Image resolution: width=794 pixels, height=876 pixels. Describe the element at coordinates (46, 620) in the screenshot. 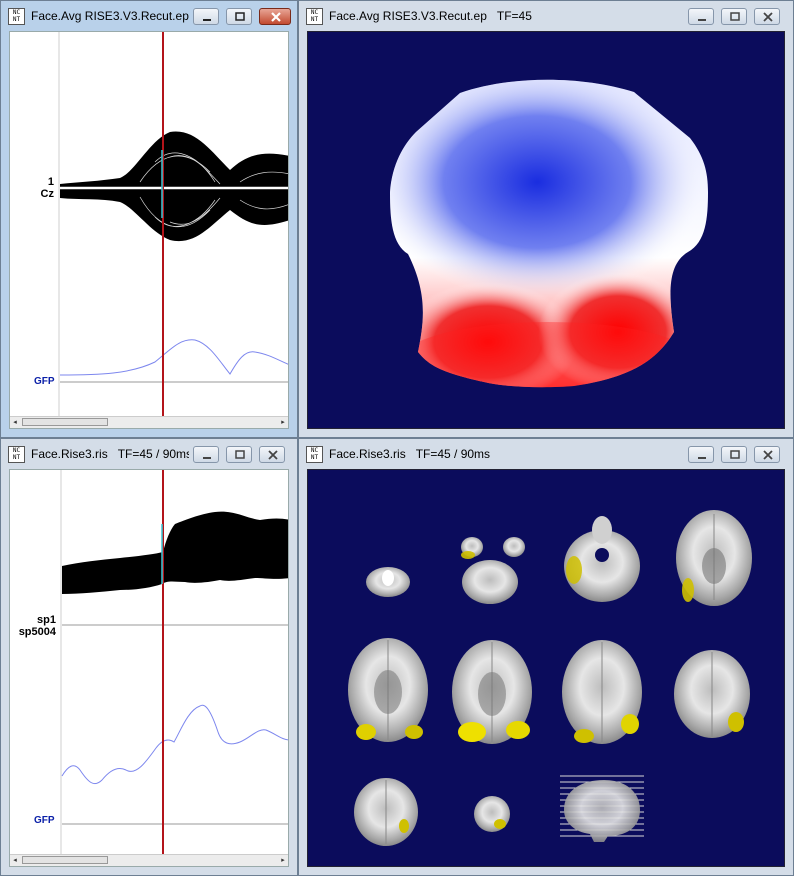

I see `track-label-1: sp1` at that location.